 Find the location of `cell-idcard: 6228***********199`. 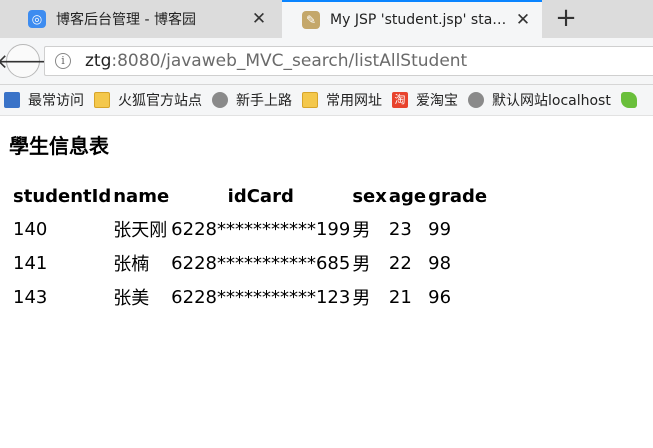

cell-idcard: 6228***********199 is located at coordinates (261, 229).